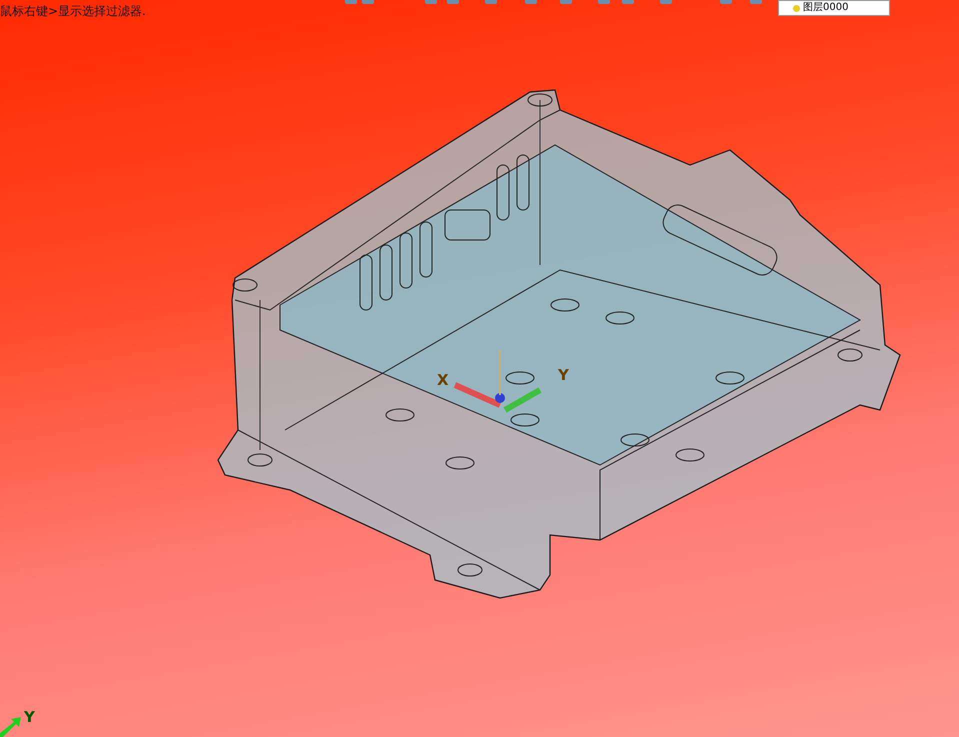 The height and width of the screenshot is (737, 959). Describe the element at coordinates (498, 381) in the screenshot. I see `axis-triad-icon` at that location.